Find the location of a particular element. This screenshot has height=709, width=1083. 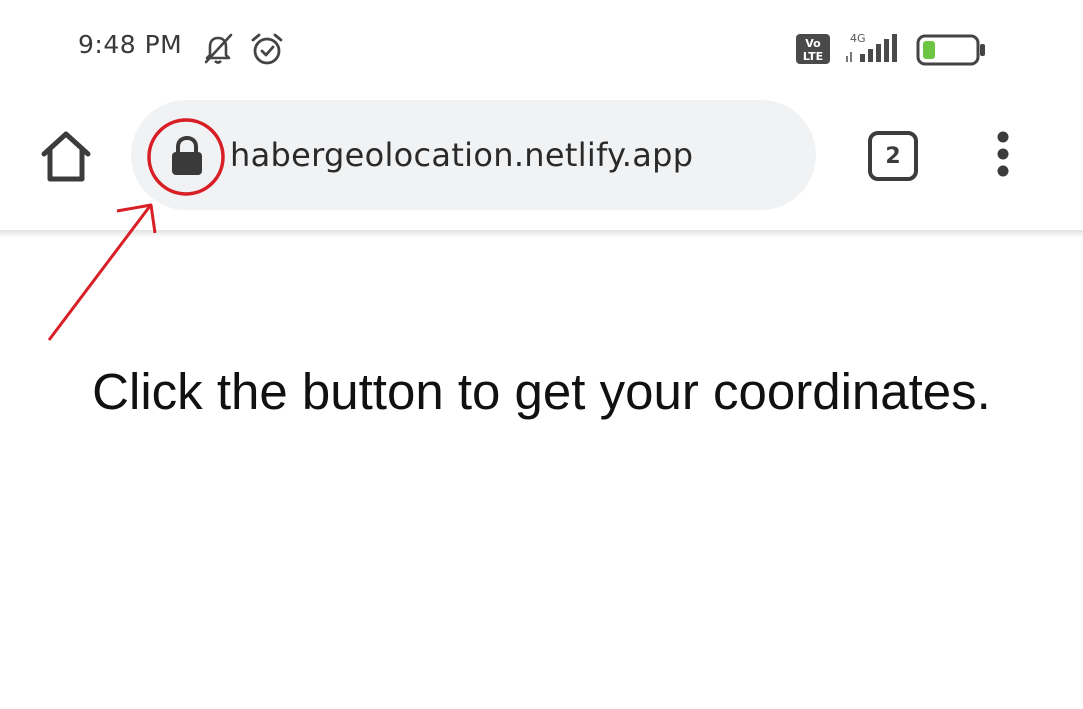

bell-off-icon is located at coordinates (218, 48).